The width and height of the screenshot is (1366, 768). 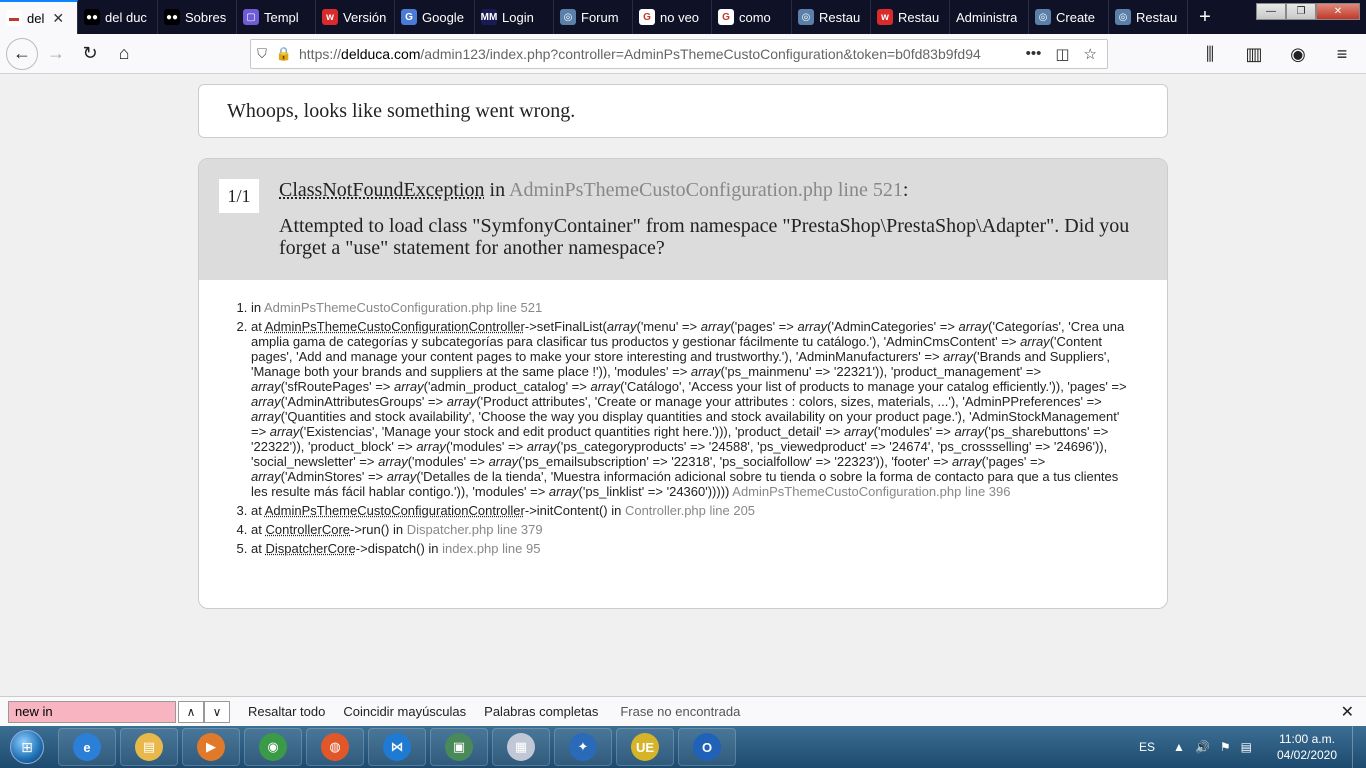 What do you see at coordinates (191, 711) in the screenshot?
I see `find-previous-button: ∧` at bounding box center [191, 711].